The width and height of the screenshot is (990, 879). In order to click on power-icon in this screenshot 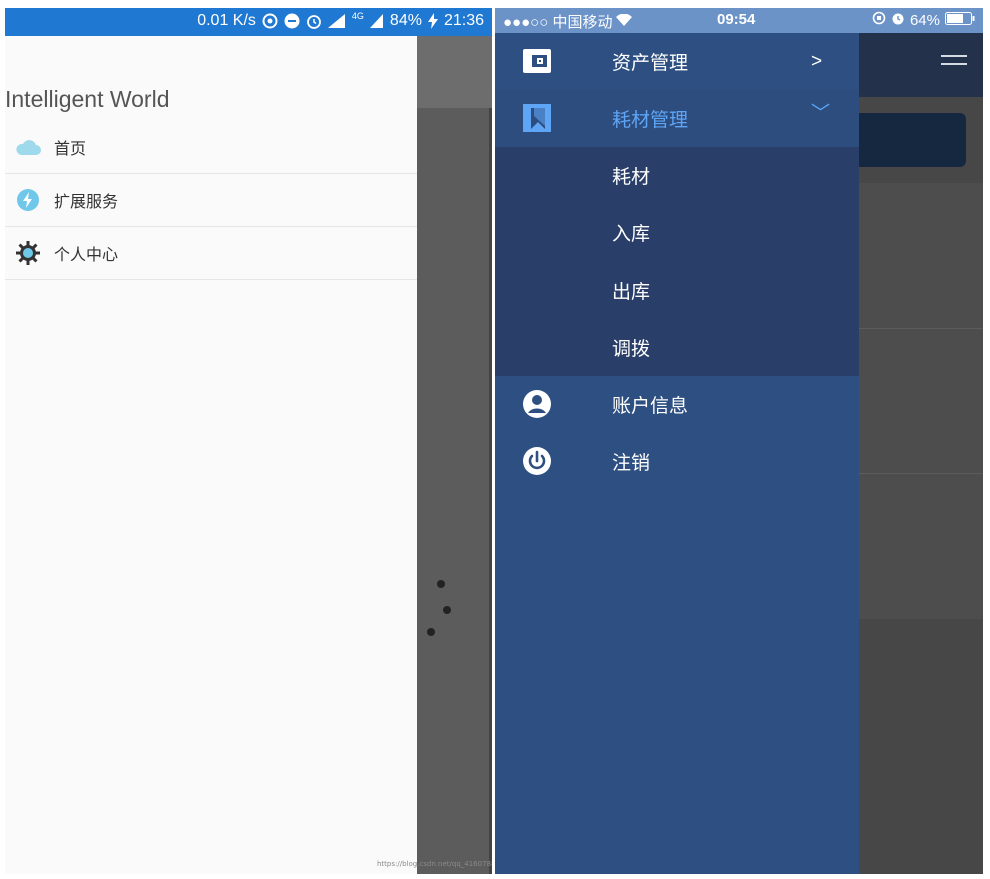, I will do `click(537, 461)`.